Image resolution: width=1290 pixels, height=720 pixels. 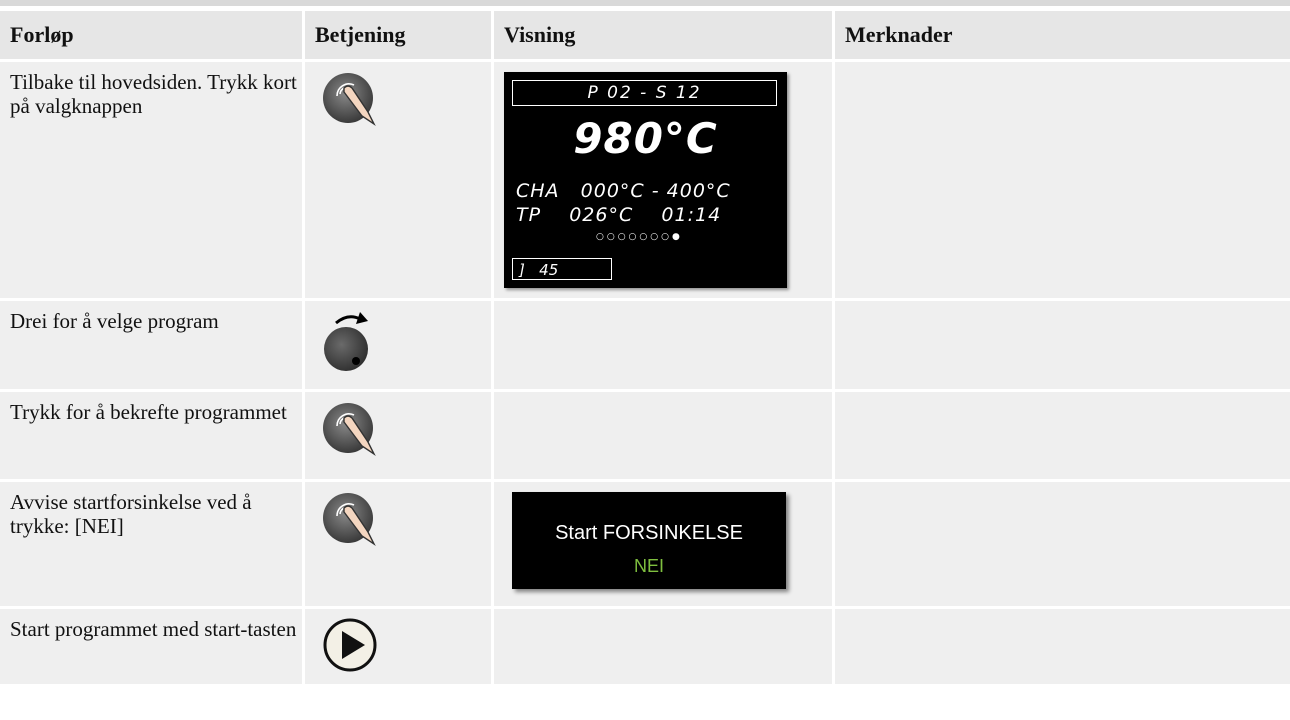 I want to click on lcd-temperature: 980°C, so click(x=645, y=138).